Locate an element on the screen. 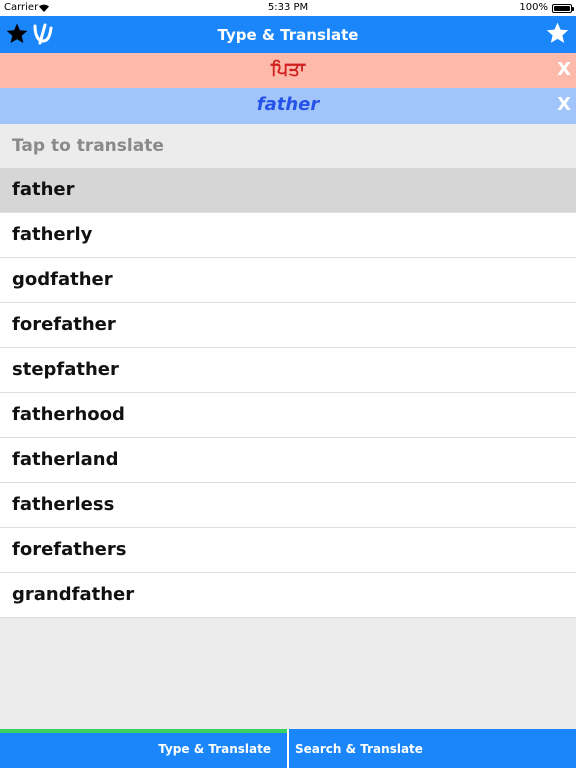  suggestion-label: fatherland is located at coordinates (65, 459).